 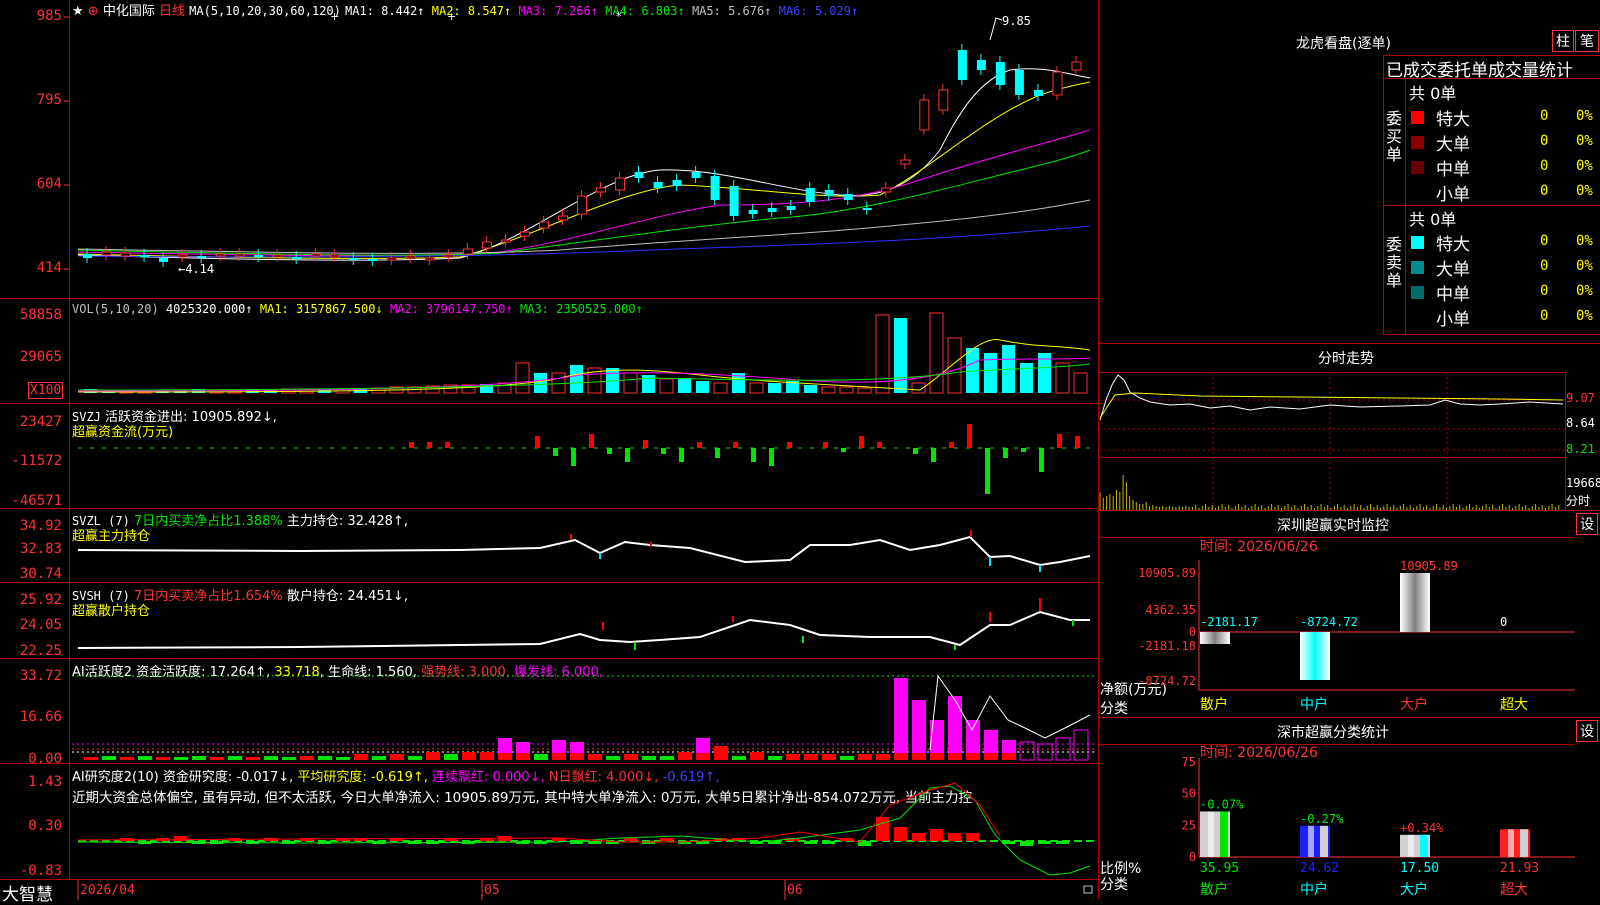 What do you see at coordinates (1189, 794) in the screenshot?
I see `sz-class-tick-1: 50` at bounding box center [1189, 794].